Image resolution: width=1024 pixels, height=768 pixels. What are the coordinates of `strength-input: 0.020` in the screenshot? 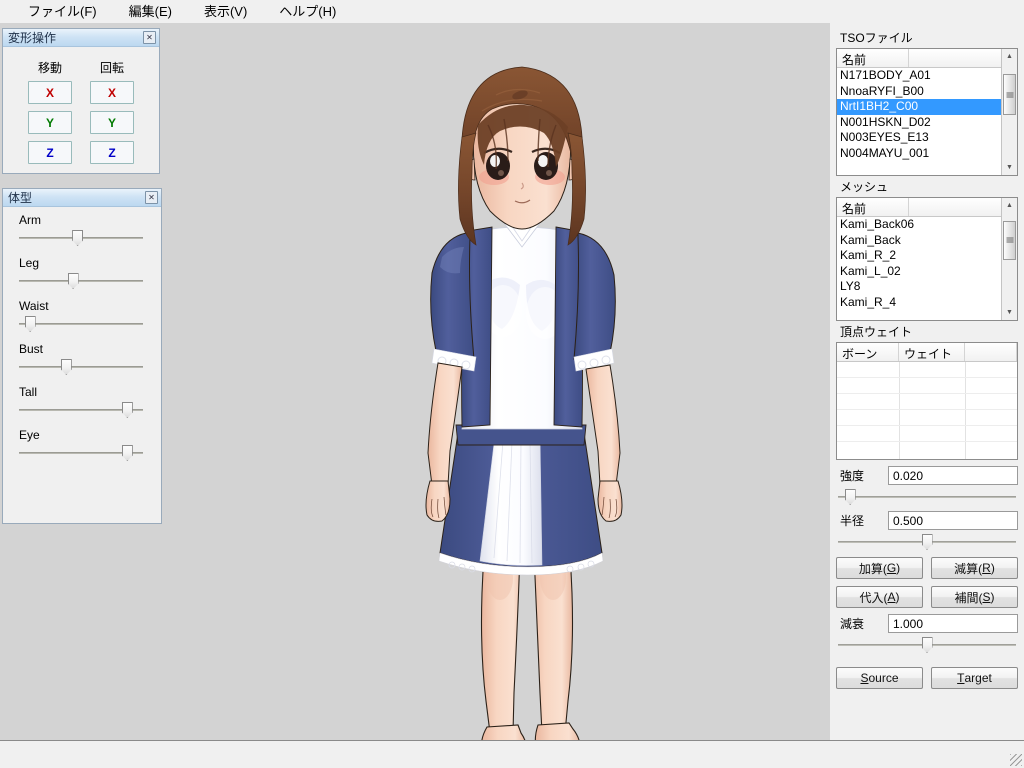 It's located at (953, 475).